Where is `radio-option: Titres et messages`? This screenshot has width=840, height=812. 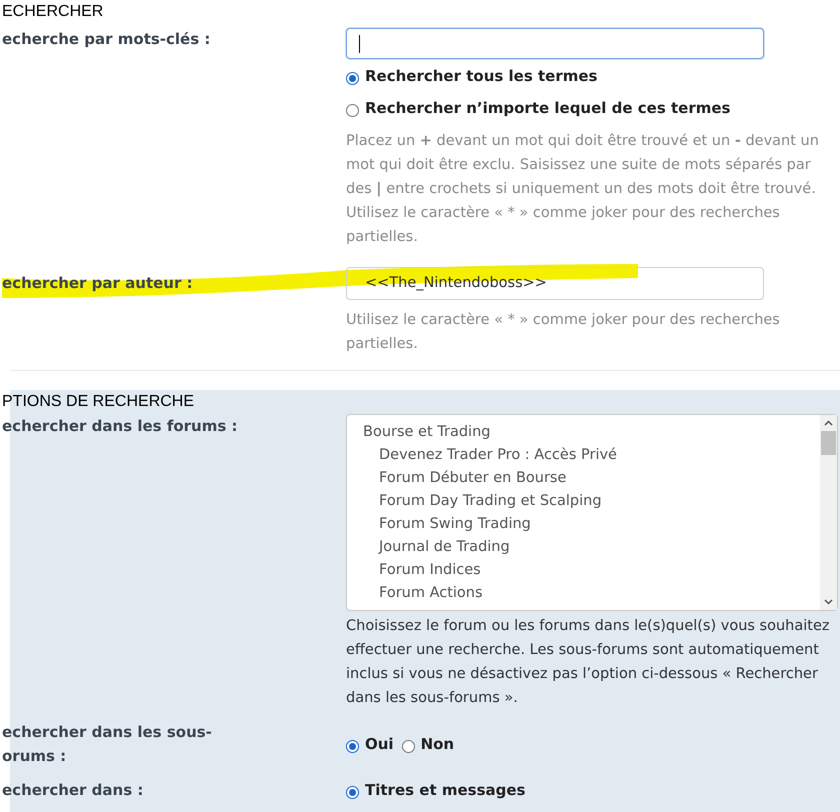 radio-option: Titres et messages is located at coordinates (593, 790).